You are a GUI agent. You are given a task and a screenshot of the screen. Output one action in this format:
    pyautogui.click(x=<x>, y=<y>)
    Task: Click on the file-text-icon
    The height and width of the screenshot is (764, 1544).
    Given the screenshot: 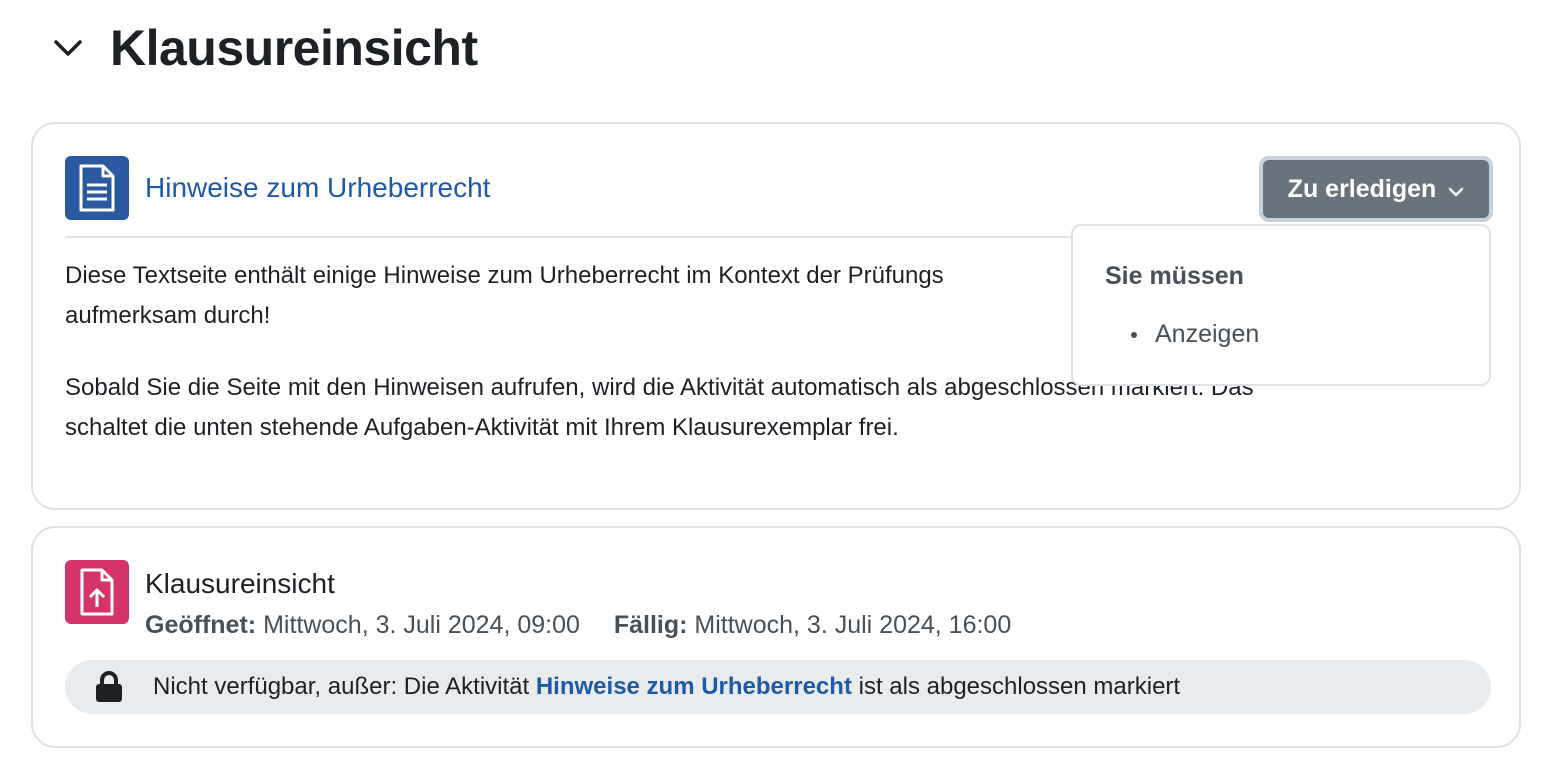 What is the action you would take?
    pyautogui.click(x=97, y=188)
    